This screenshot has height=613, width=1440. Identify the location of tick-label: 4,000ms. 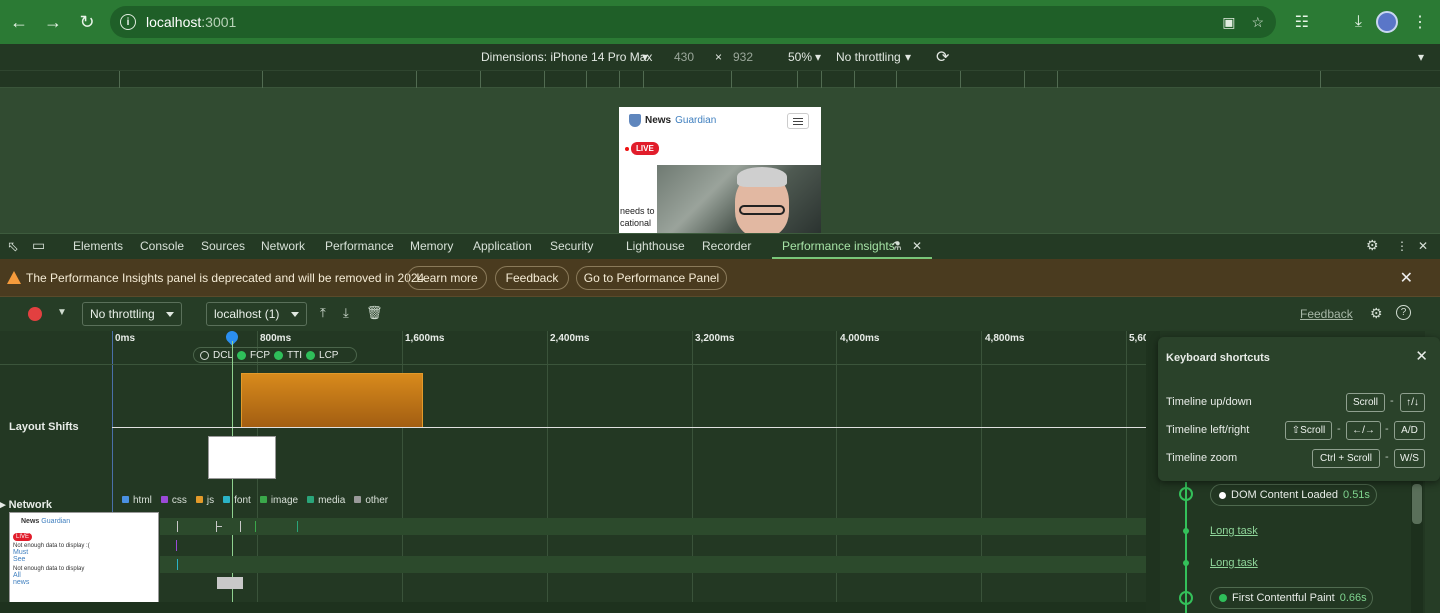
(860, 338).